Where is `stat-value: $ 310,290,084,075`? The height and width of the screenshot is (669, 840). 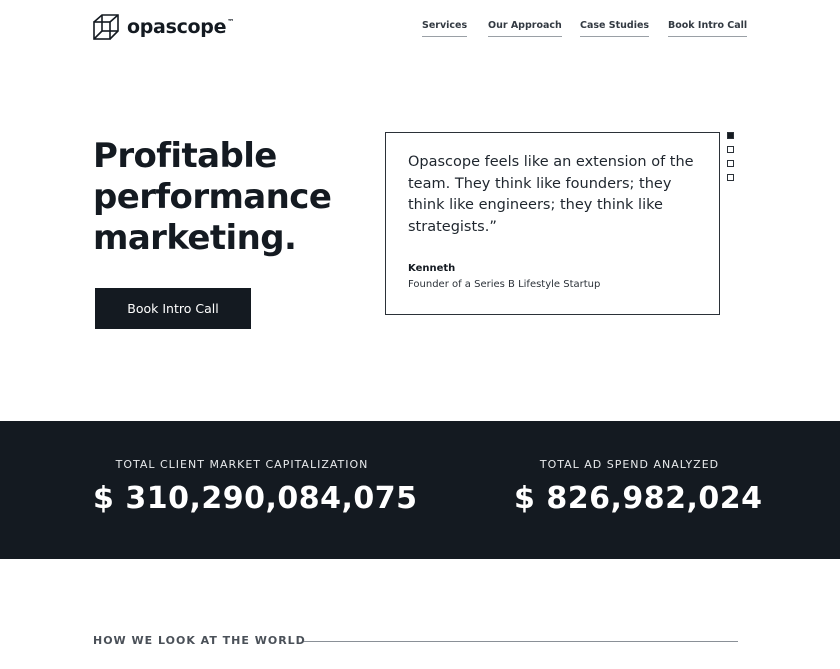
stat-value: $ 310,290,084,075 is located at coordinates (255, 498).